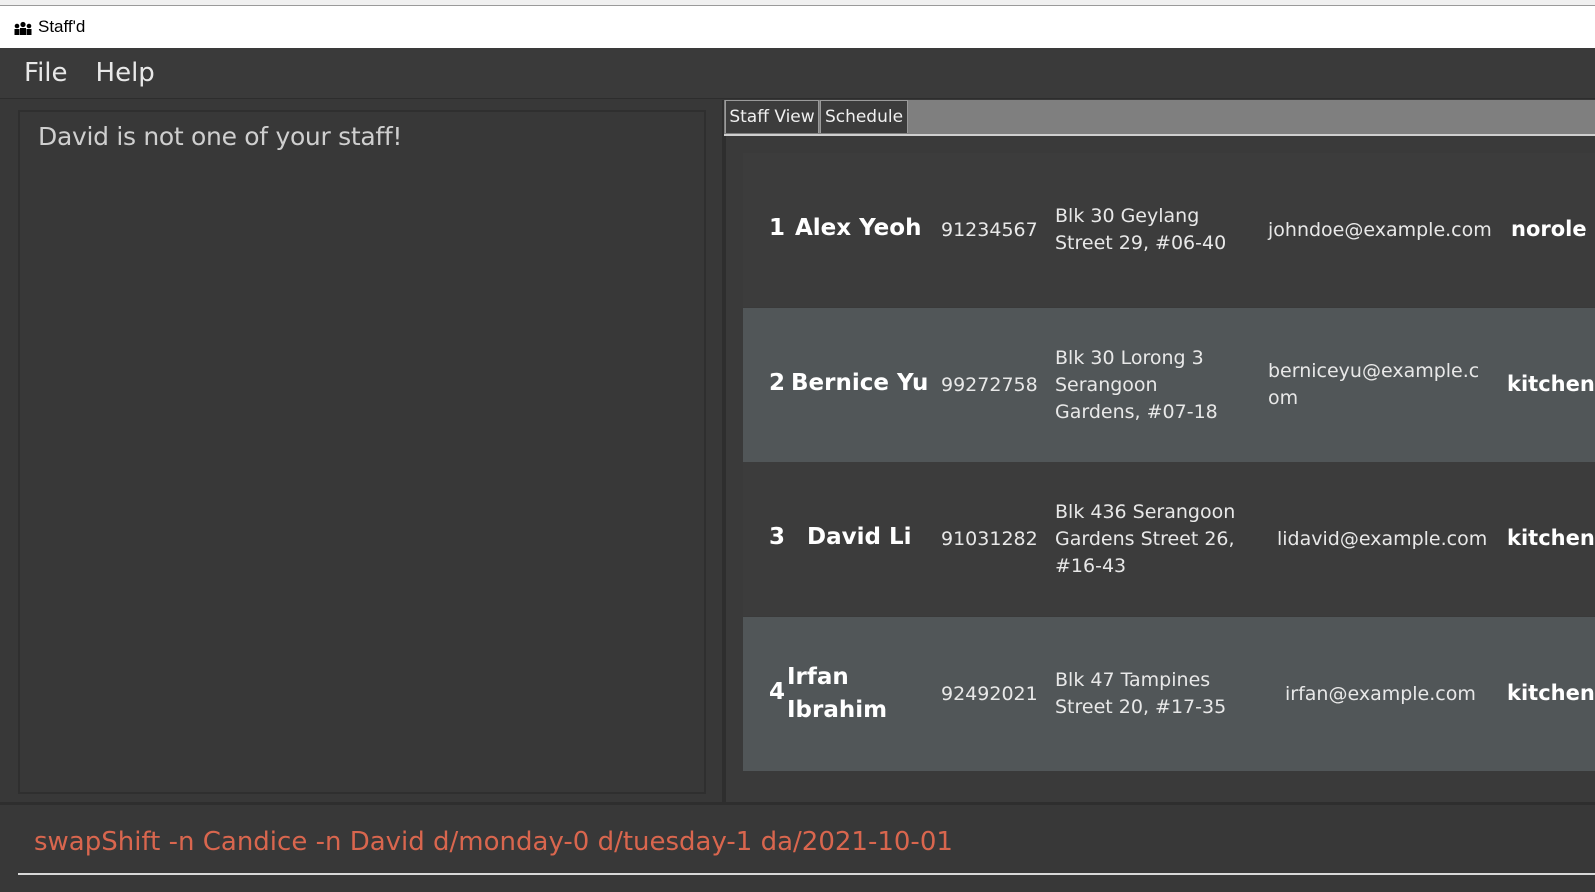  I want to click on staff-role: norole, so click(1549, 229).